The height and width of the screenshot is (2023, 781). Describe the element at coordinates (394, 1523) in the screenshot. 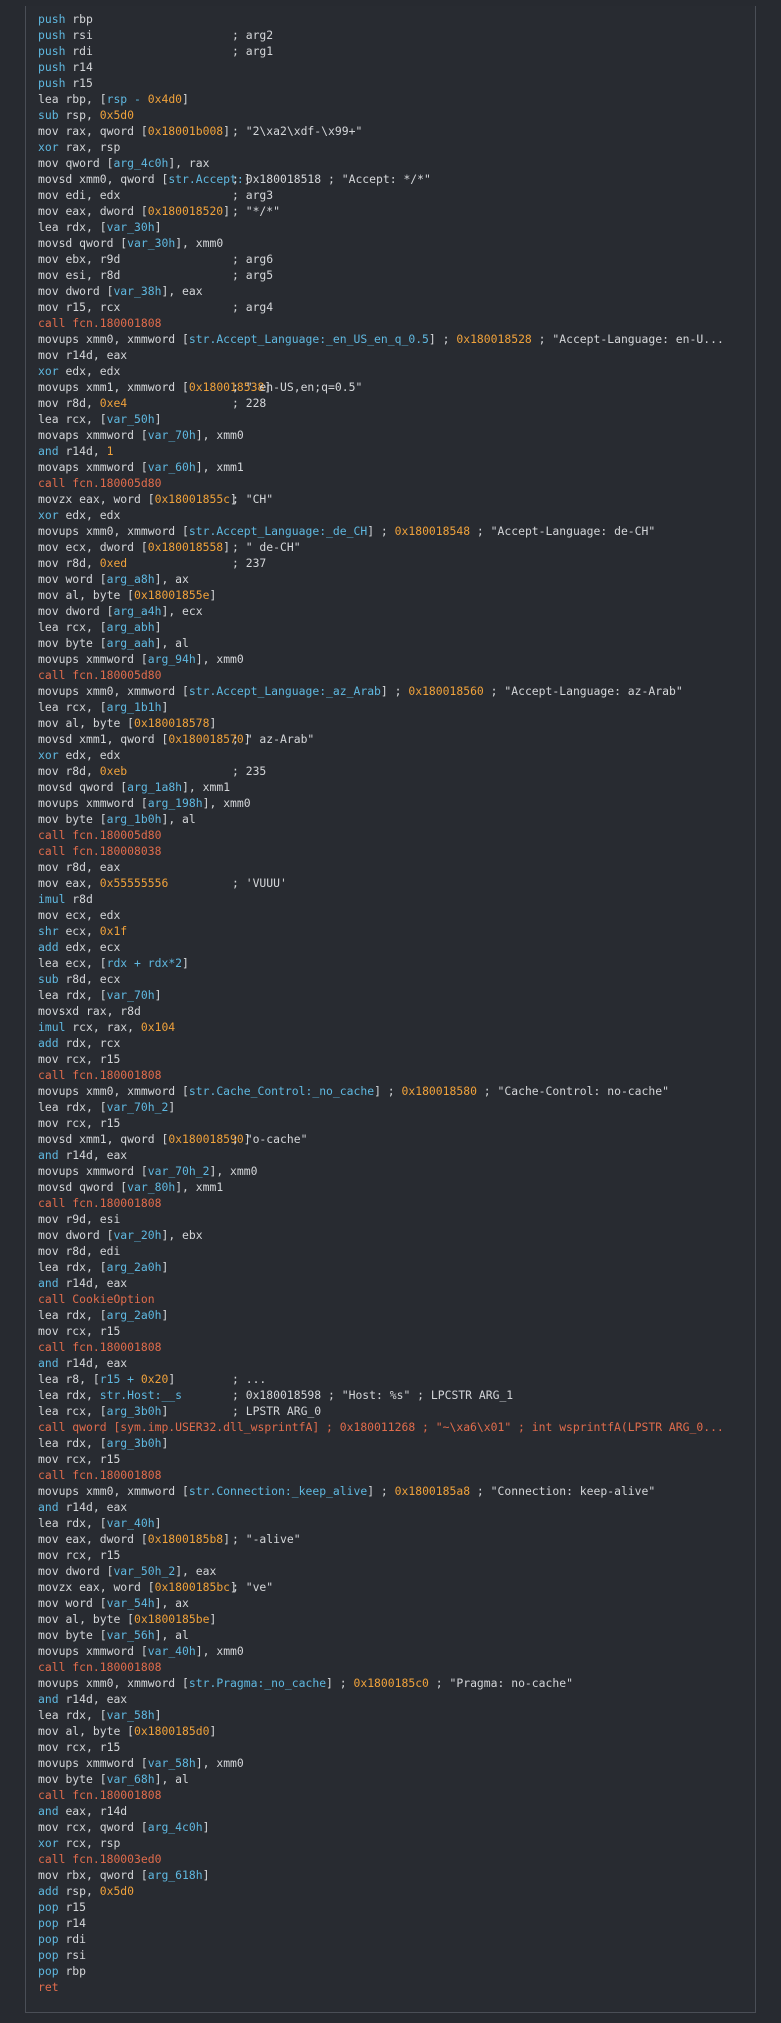

I see `code-line: lea rdx, [var_40h]` at that location.